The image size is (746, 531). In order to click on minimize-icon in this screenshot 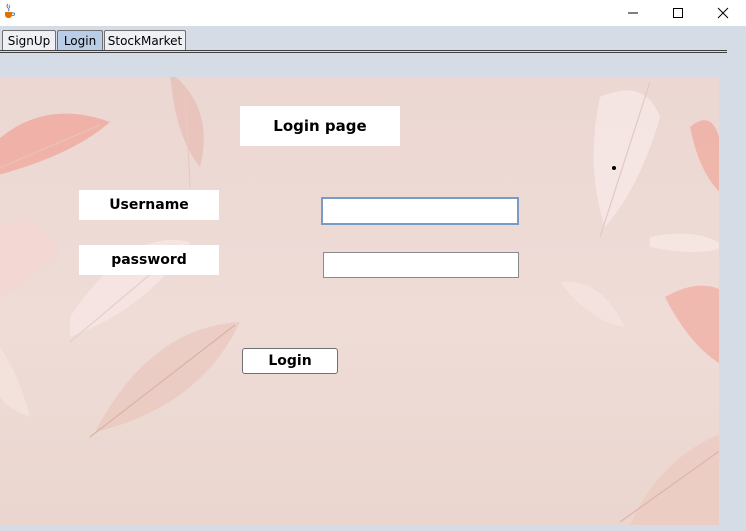, I will do `click(633, 13)`.